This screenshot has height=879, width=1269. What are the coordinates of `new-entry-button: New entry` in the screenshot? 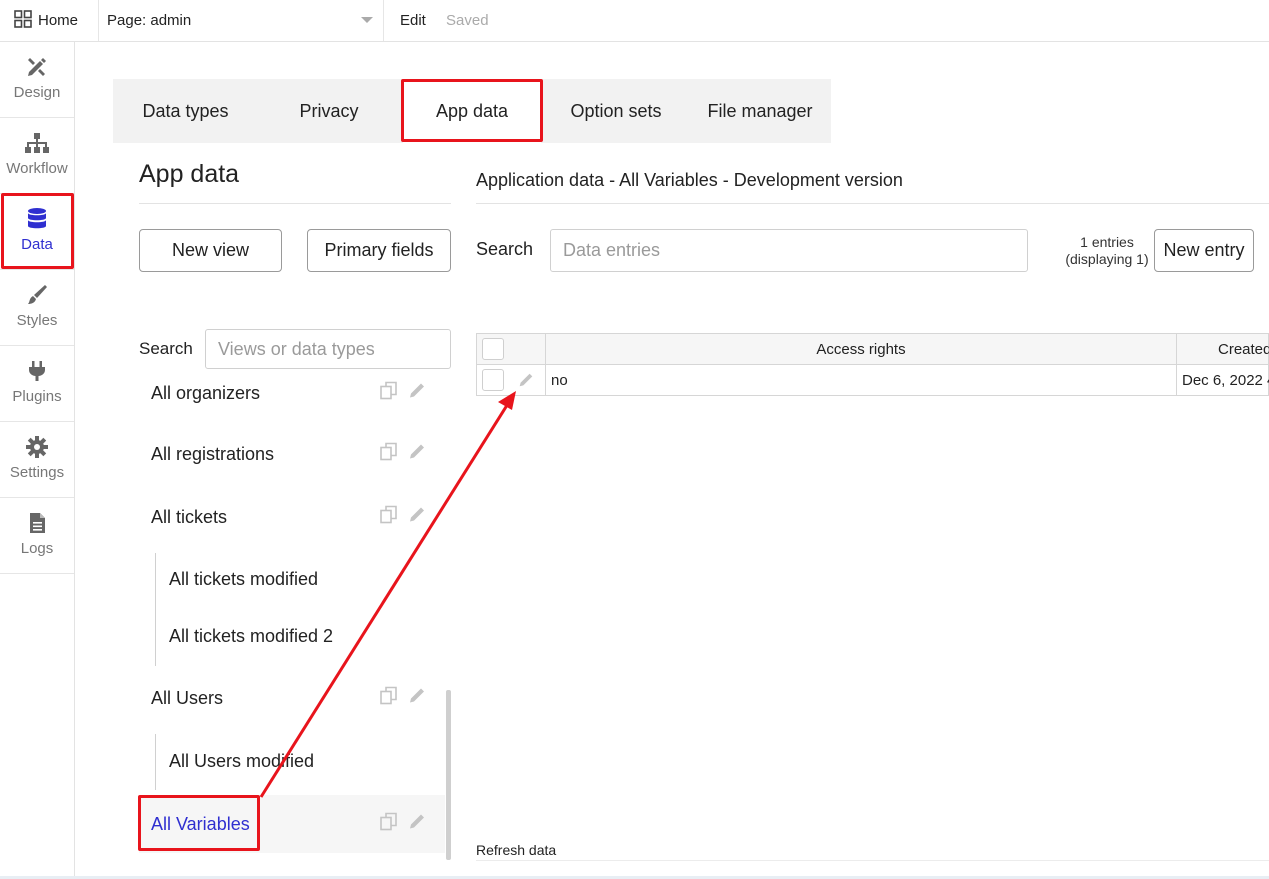 It's located at (1204, 250).